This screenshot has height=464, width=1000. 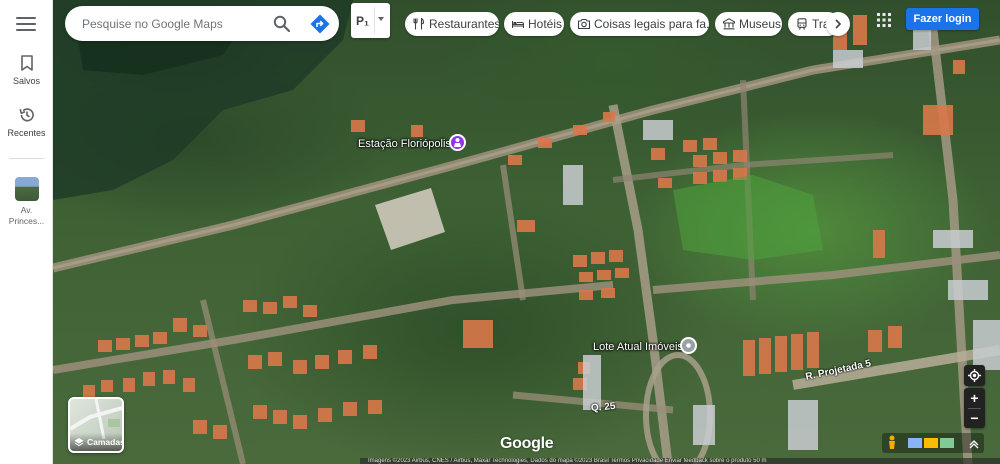 I want to click on poi-pin-purple-icon, so click(x=457, y=142).